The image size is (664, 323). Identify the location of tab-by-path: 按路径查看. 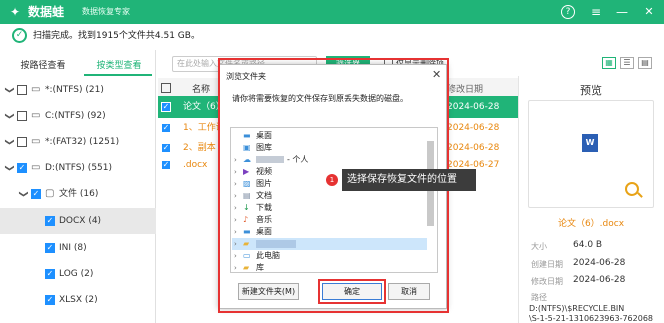
(43, 66).